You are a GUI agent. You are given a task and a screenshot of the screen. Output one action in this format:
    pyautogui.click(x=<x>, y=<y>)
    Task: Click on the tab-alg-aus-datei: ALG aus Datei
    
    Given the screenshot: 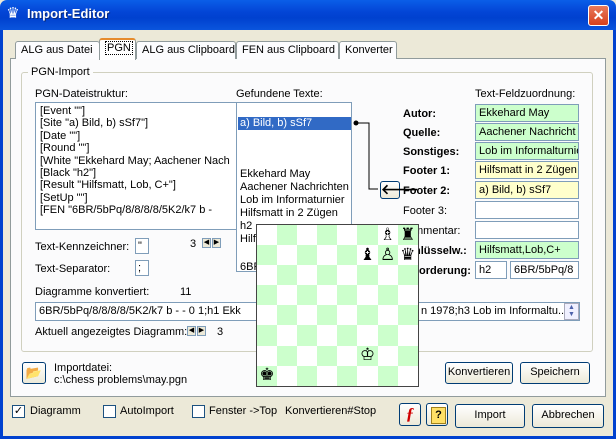 What is the action you would take?
    pyautogui.click(x=57, y=50)
    